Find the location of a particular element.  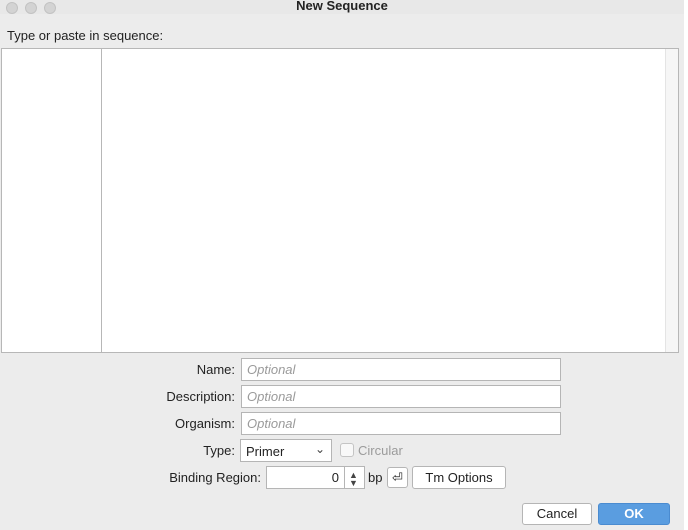

circular-checkbox is located at coordinates (347, 450).